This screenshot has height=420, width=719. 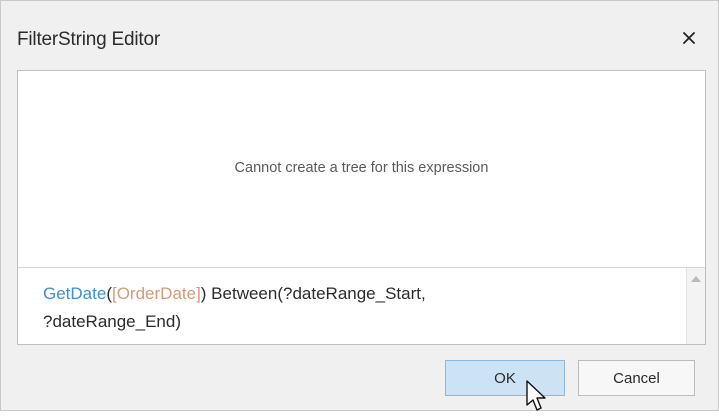 I want to click on close-icon, so click(x=689, y=38).